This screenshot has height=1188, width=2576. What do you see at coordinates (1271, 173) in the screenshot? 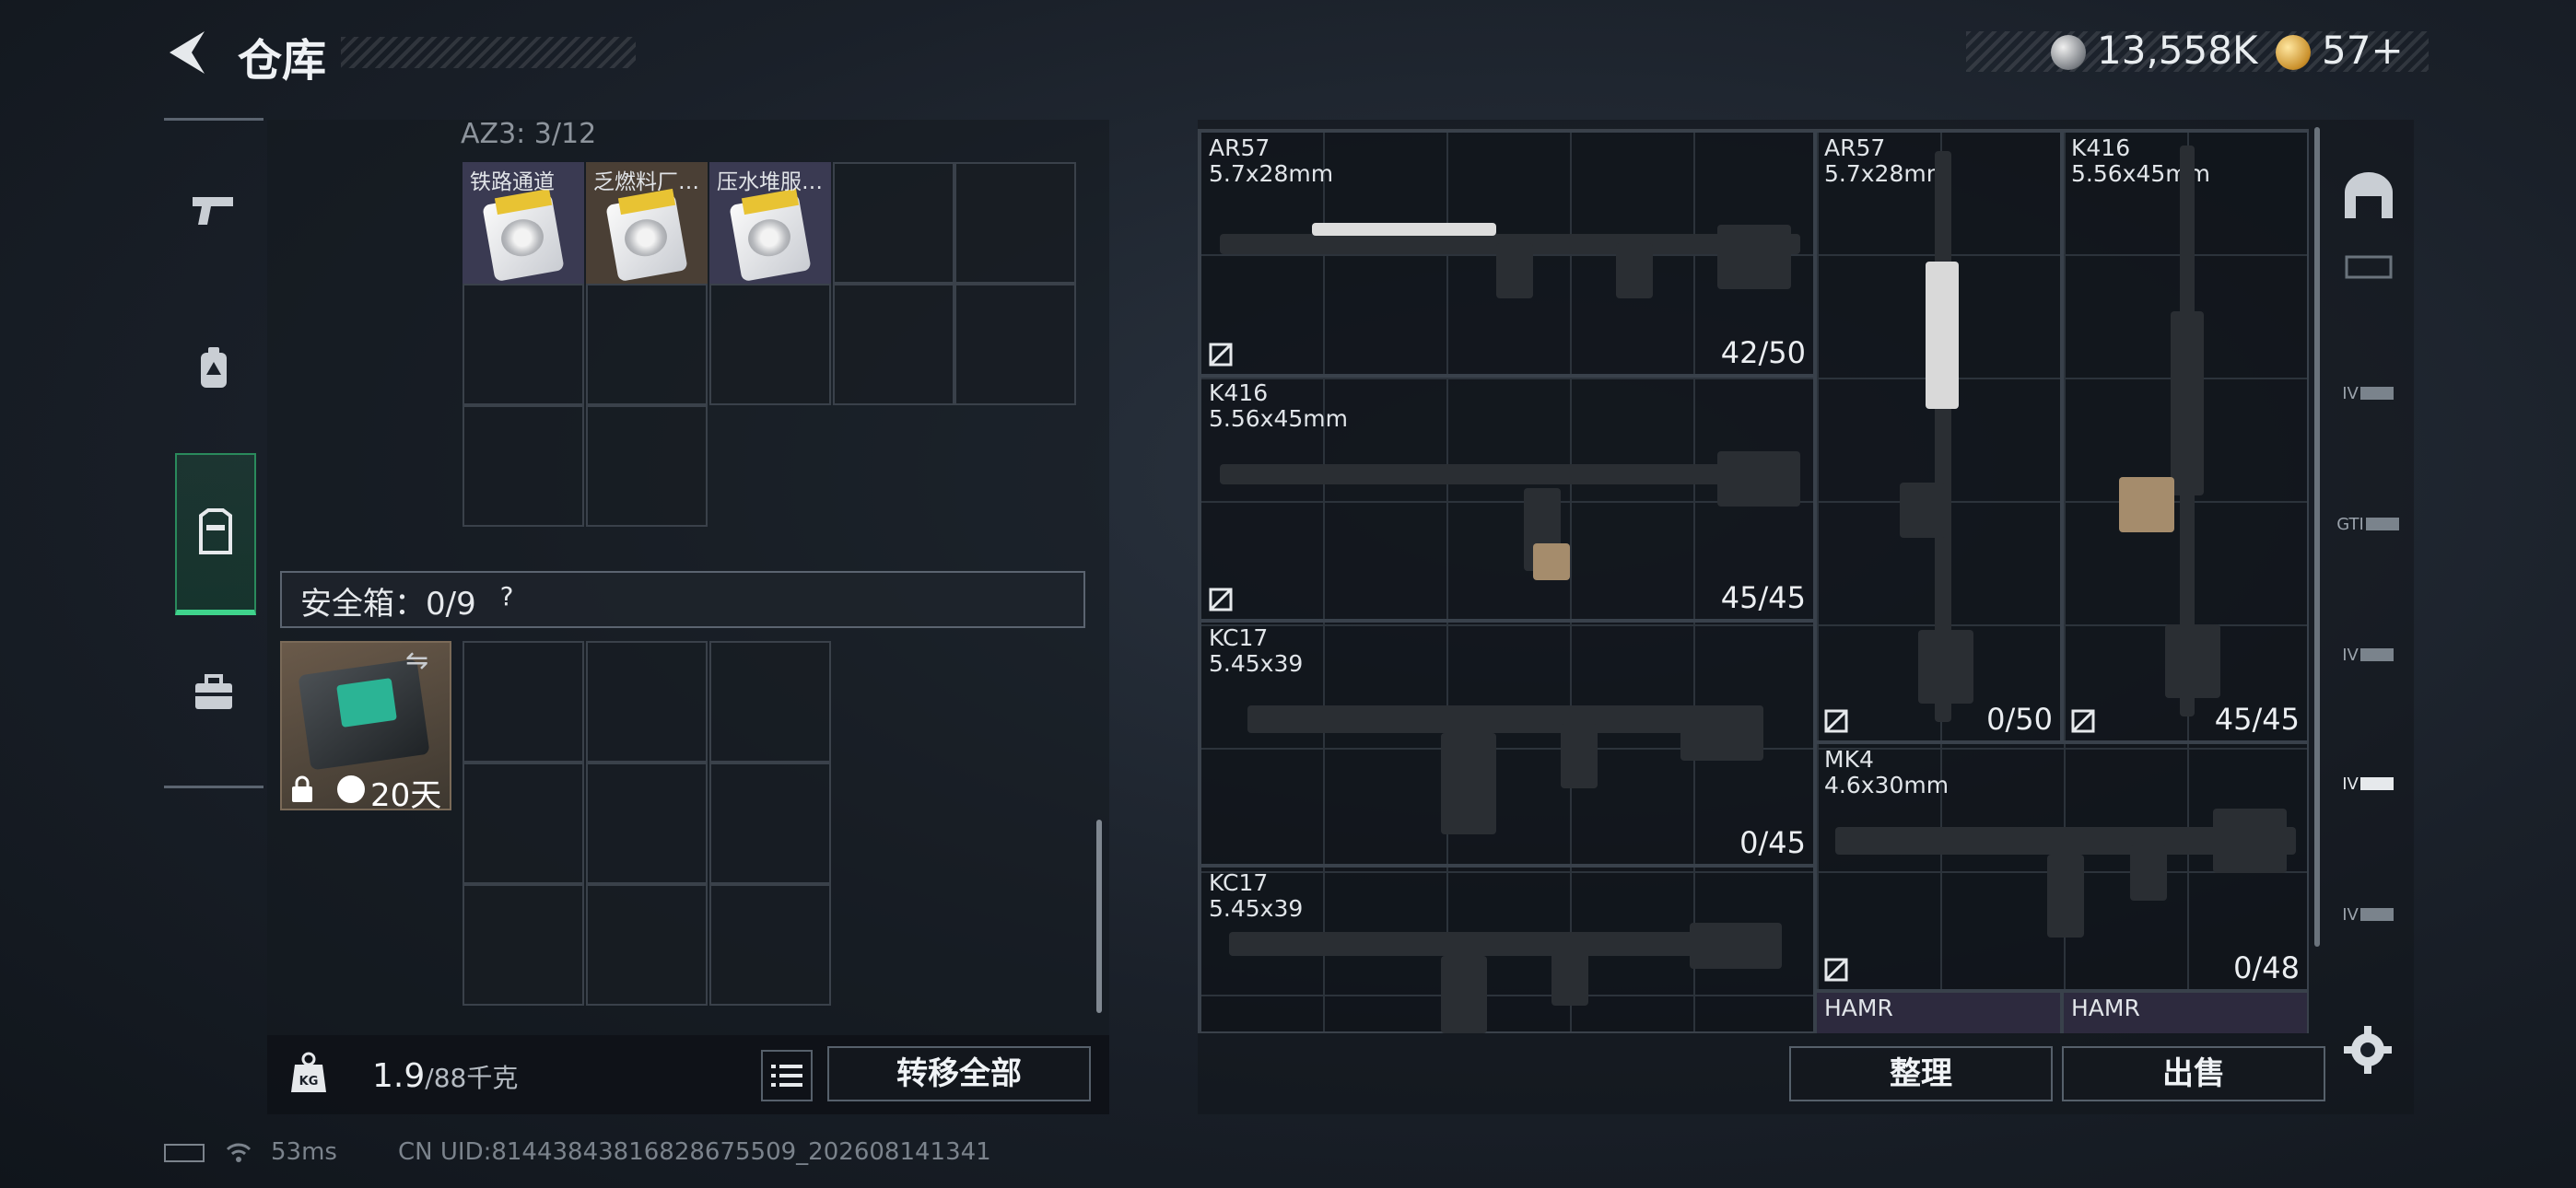
I see `weapon-caliber: 5.7x28mm` at bounding box center [1271, 173].